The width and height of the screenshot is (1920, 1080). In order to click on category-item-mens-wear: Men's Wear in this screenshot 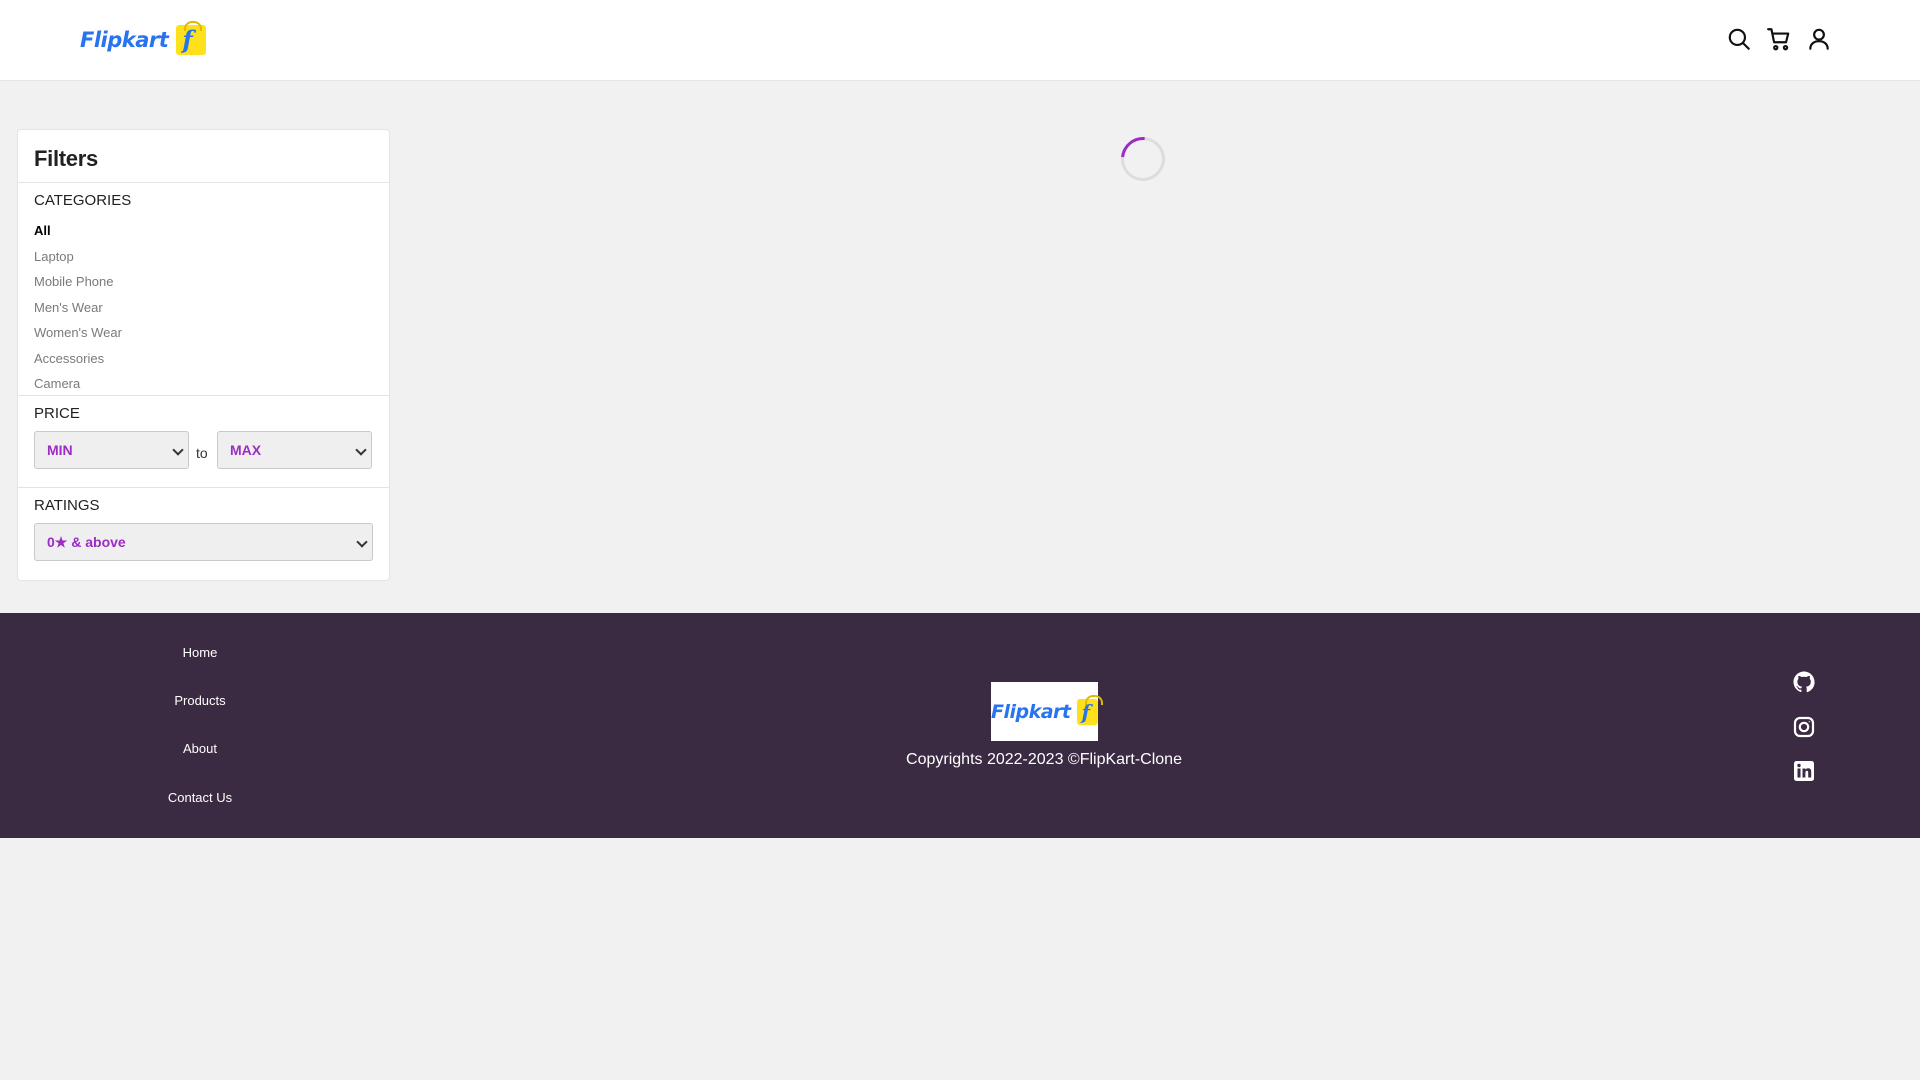, I will do `click(78, 308)`.